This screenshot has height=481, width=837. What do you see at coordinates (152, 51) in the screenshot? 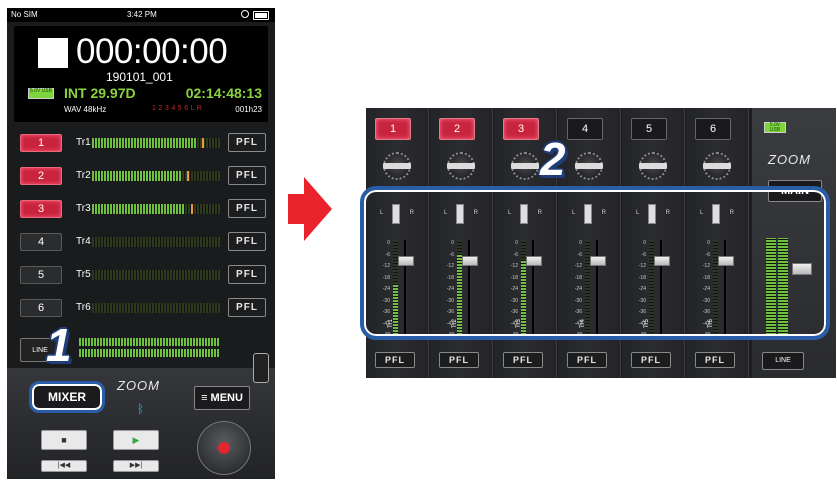
I see `timecode: 000:00:00` at bounding box center [152, 51].